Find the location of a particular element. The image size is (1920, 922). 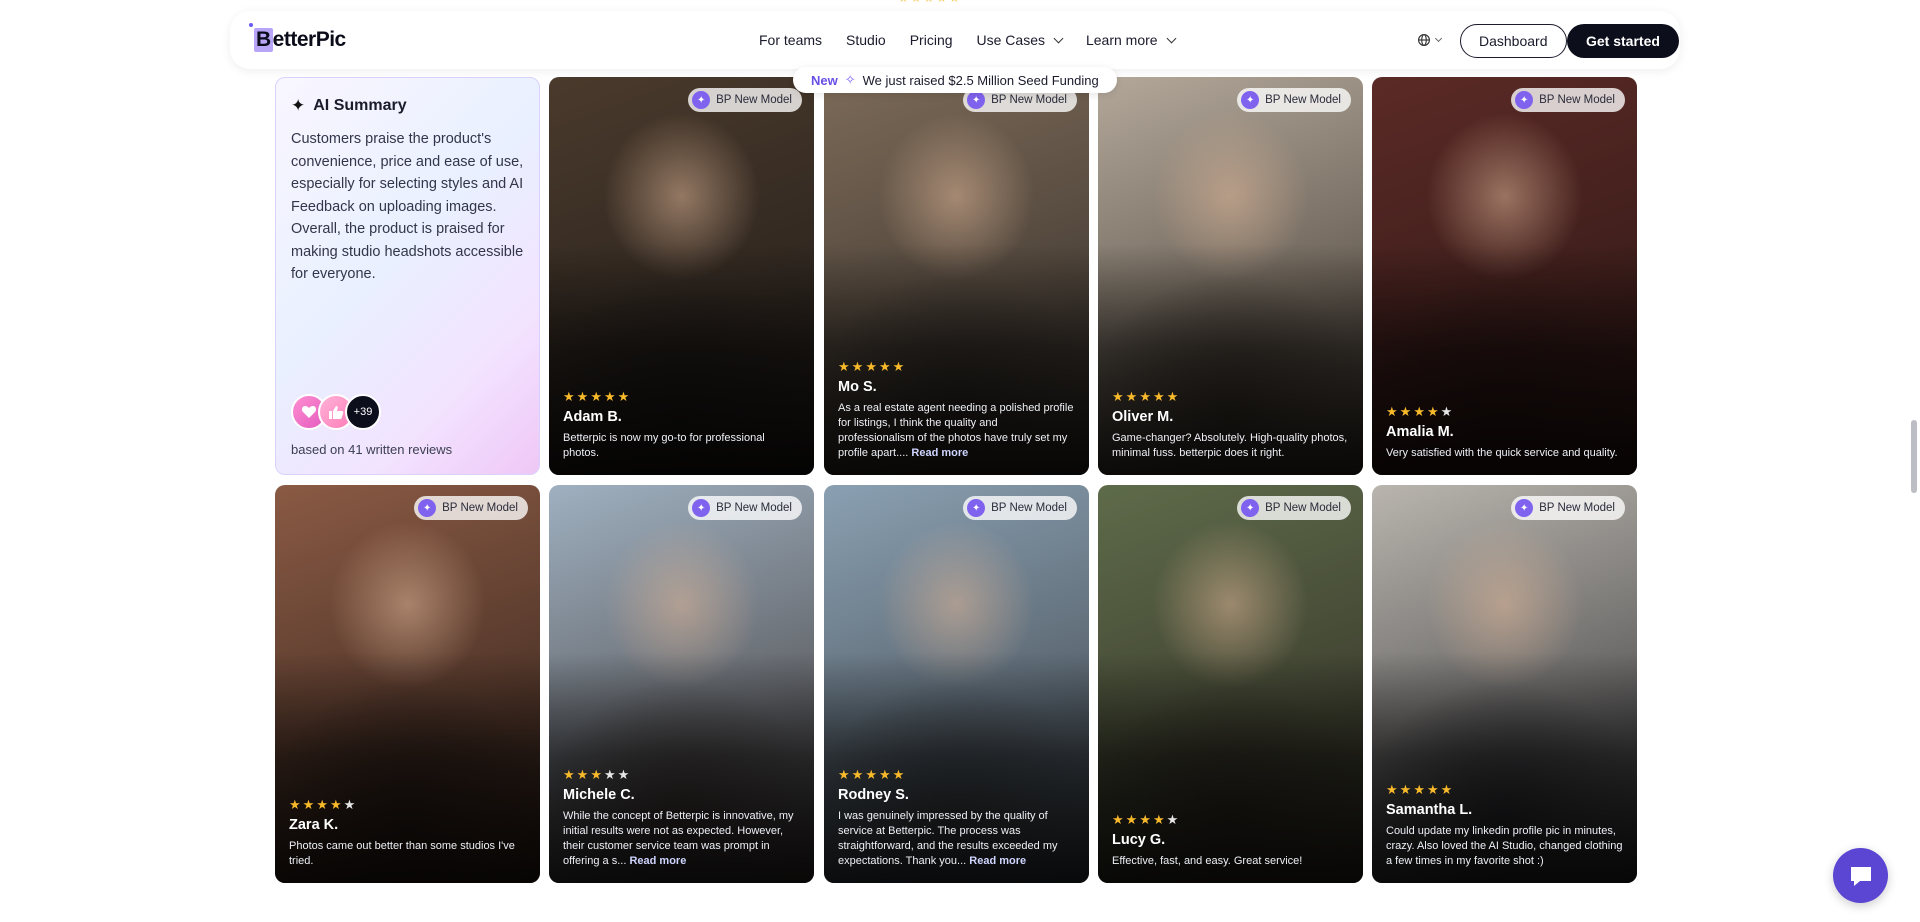

logo-dot is located at coordinates (251, 25).